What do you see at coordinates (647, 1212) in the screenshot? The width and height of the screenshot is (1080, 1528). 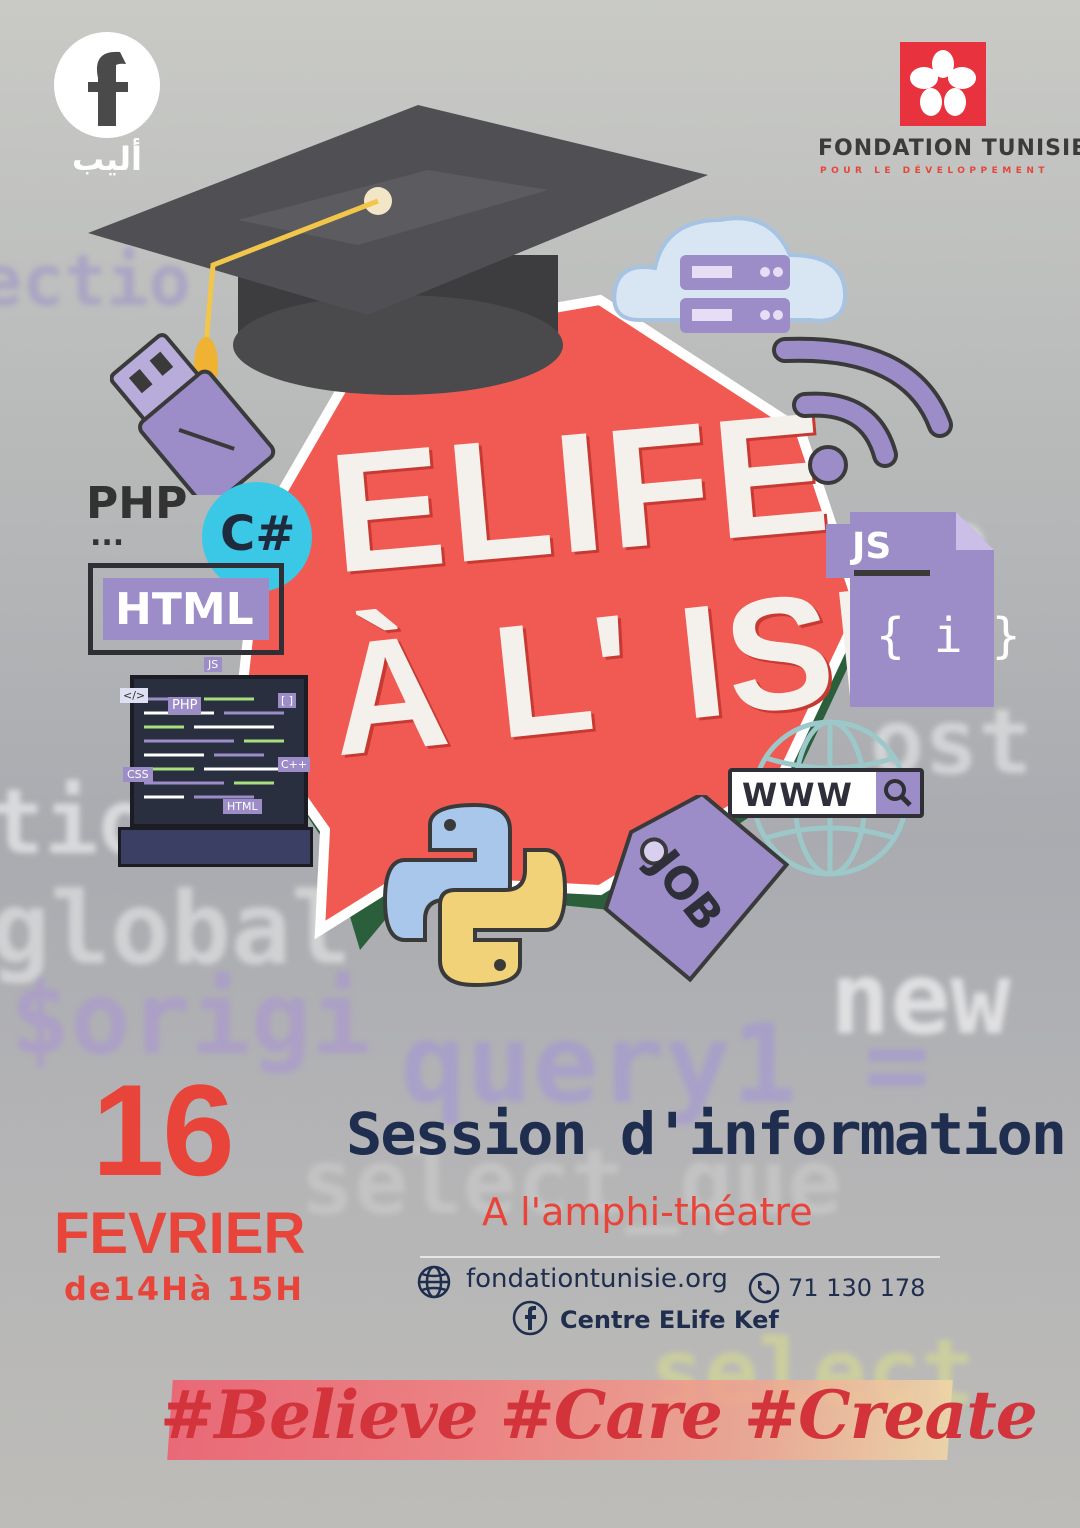 I see `event-venue: A l'amphi-théatre` at bounding box center [647, 1212].